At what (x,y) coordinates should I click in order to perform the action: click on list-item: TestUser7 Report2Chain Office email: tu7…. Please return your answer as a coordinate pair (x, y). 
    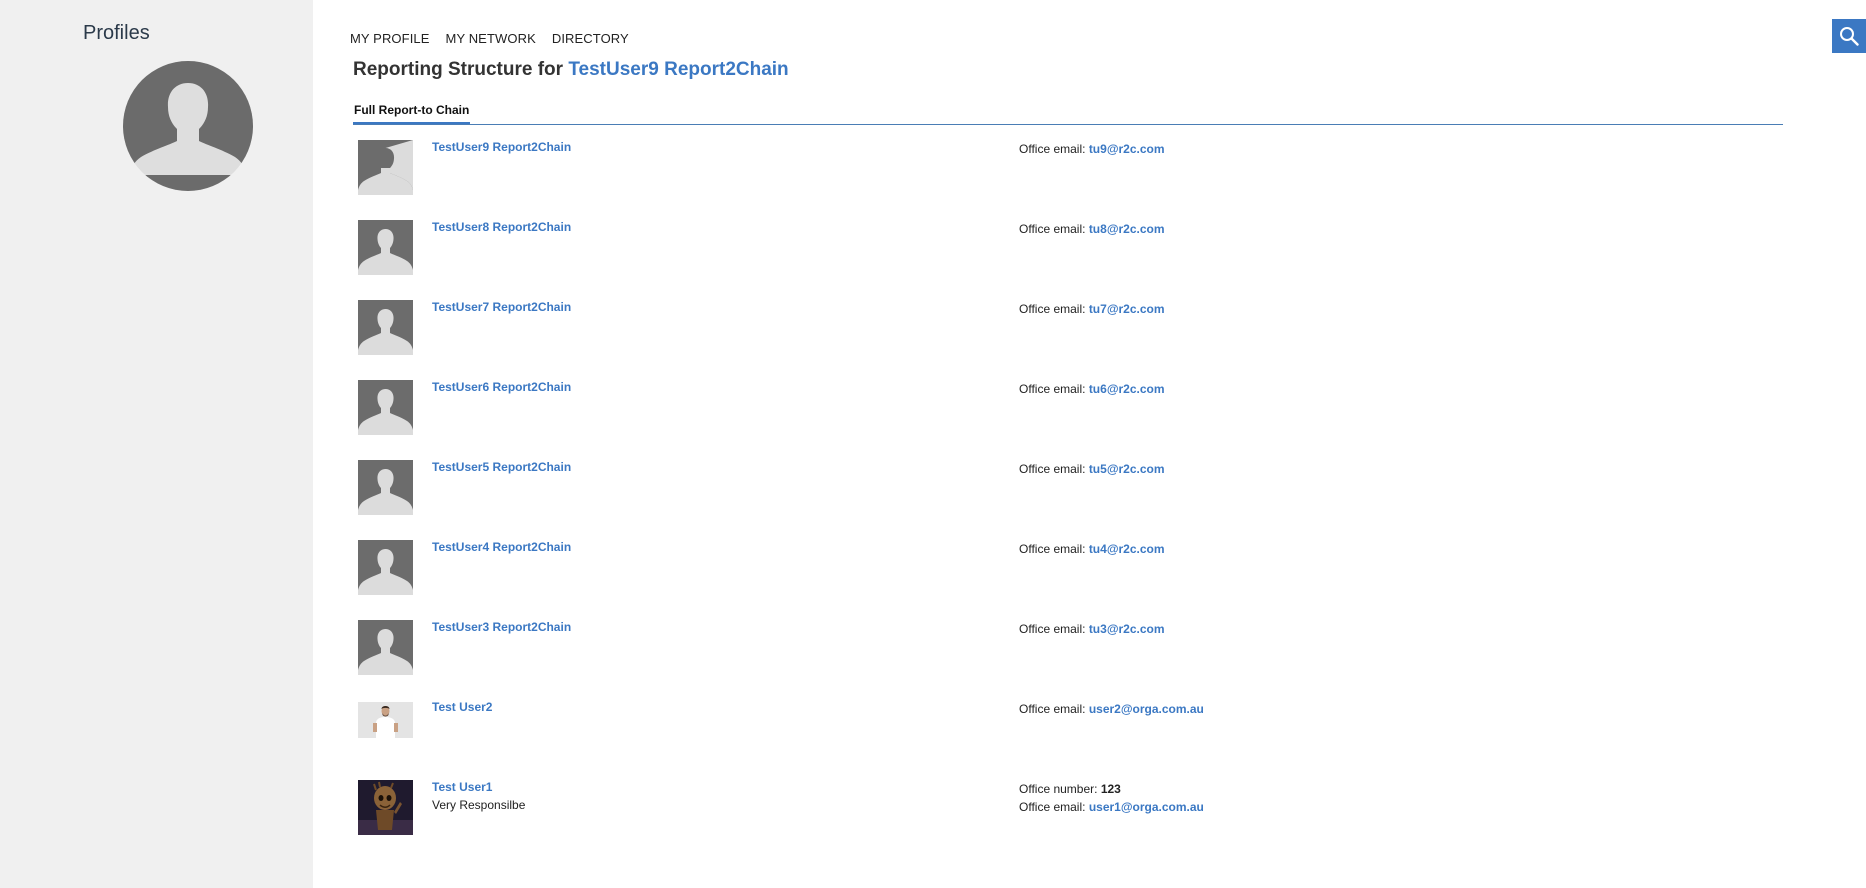
    Looking at the image, I should click on (1068, 340).